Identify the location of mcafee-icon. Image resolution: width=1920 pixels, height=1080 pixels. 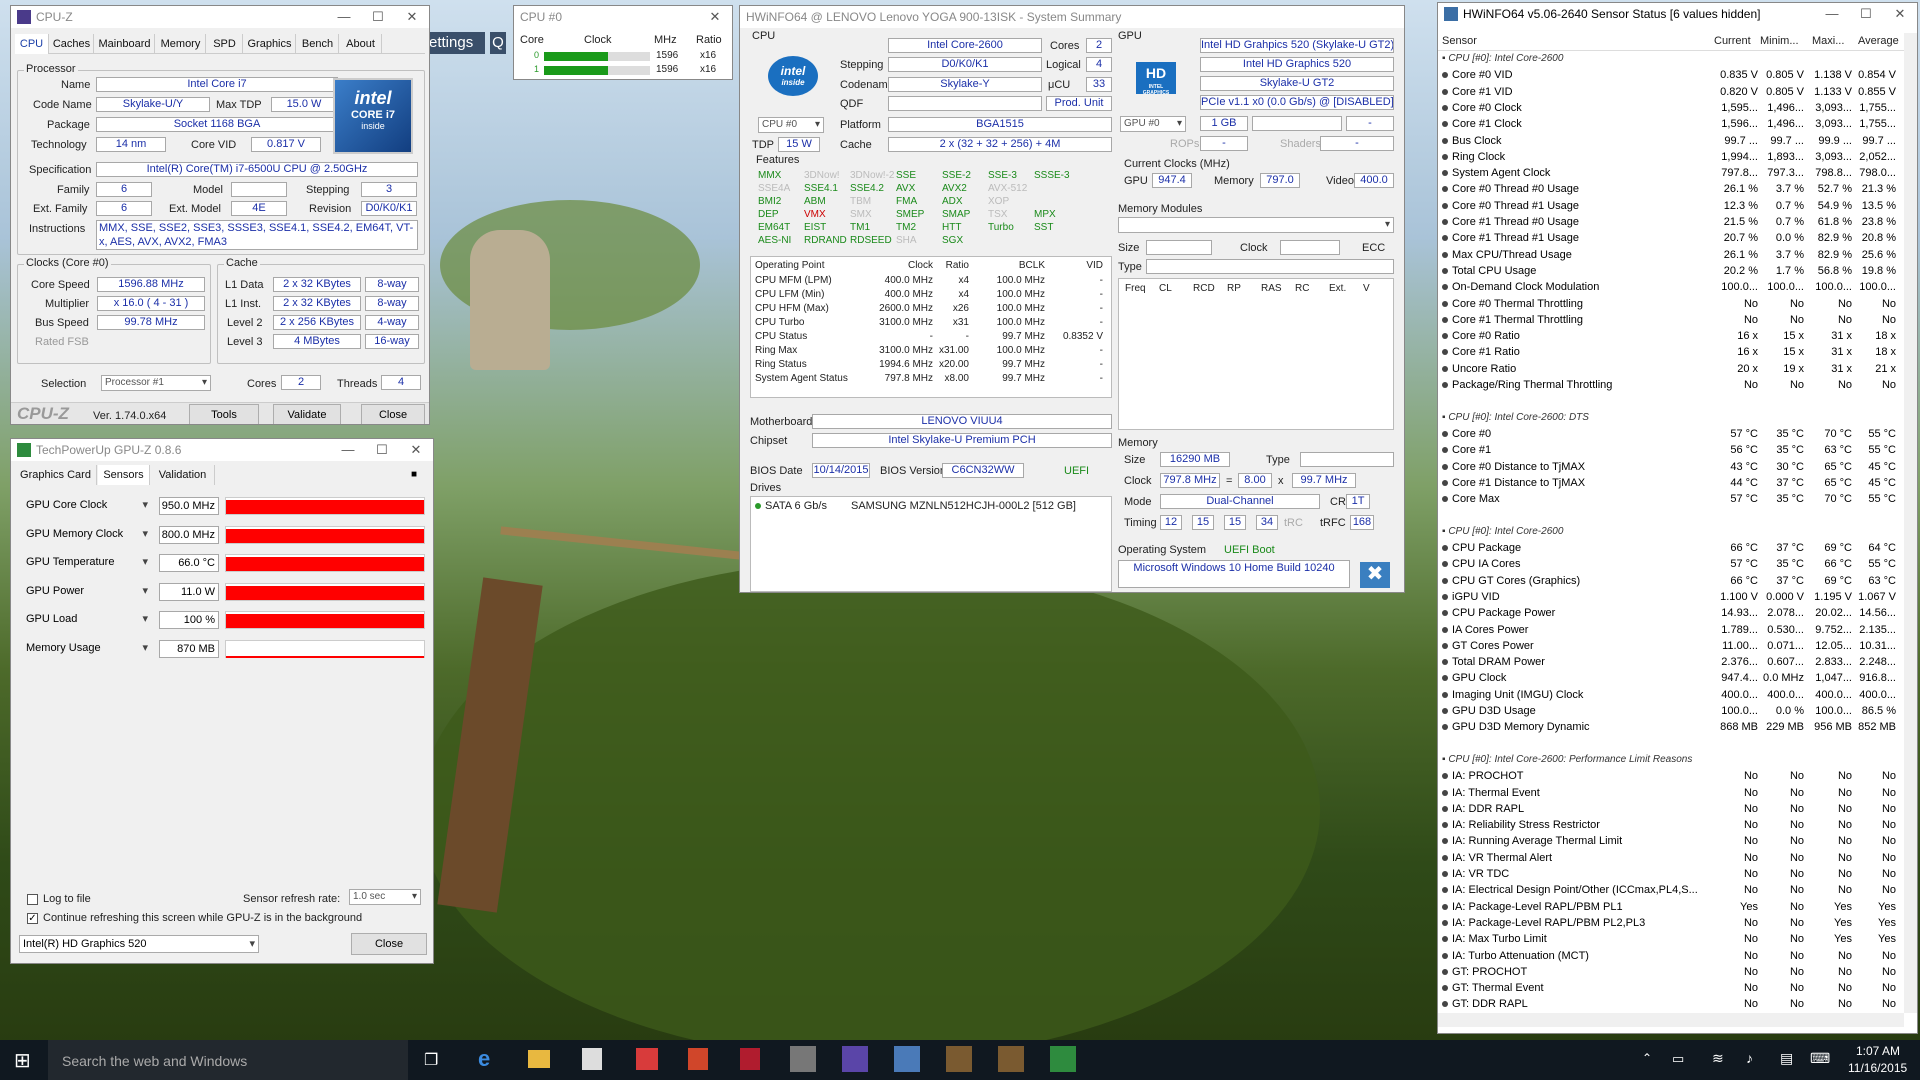
(750, 1059).